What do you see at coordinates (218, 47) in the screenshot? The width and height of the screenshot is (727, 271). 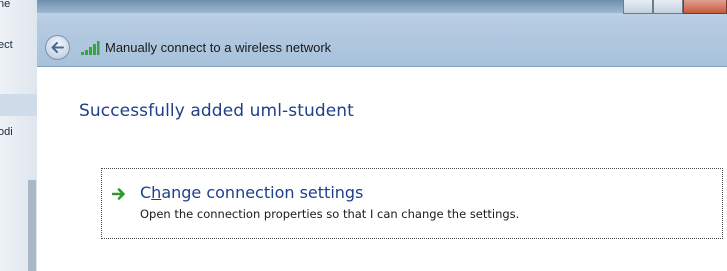 I see `window-title: Manually connect to a wireless network` at bounding box center [218, 47].